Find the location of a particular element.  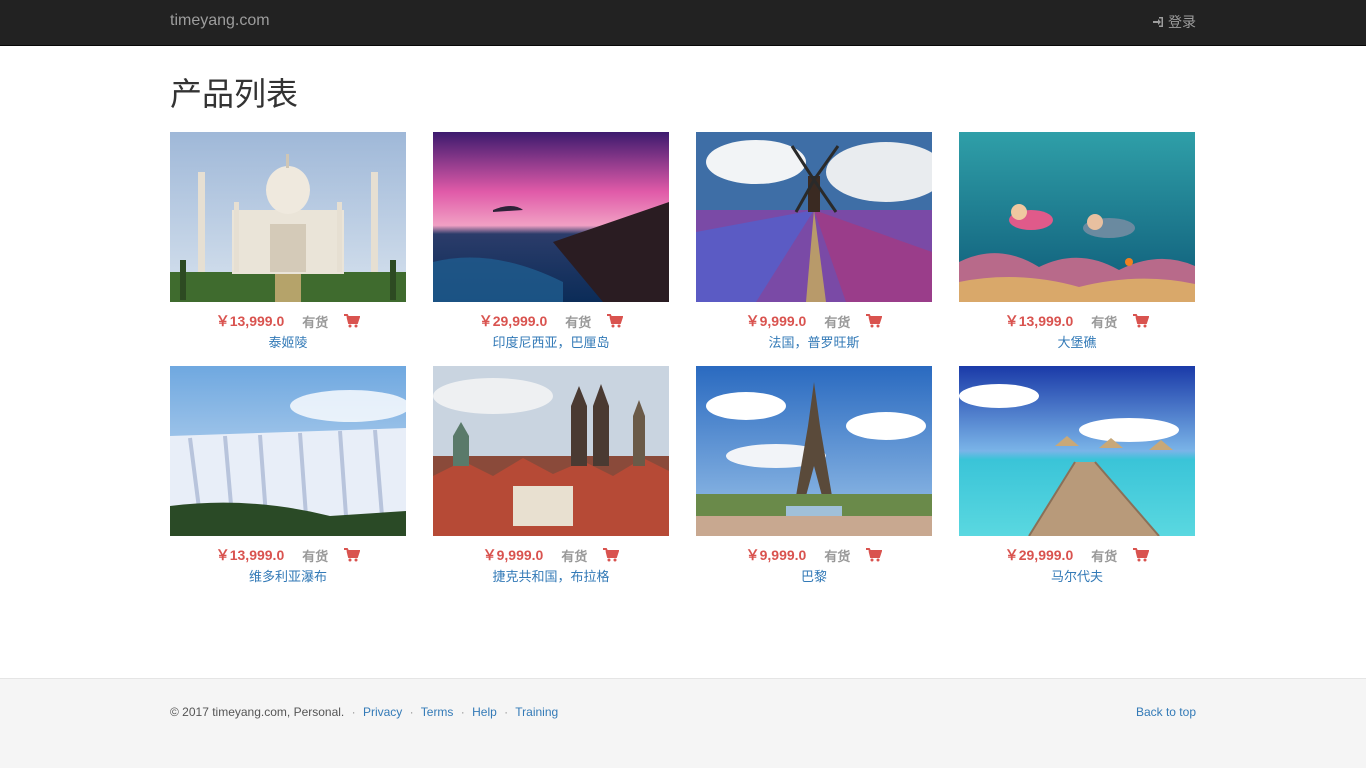

taj-mahal-image is located at coordinates (288, 217).